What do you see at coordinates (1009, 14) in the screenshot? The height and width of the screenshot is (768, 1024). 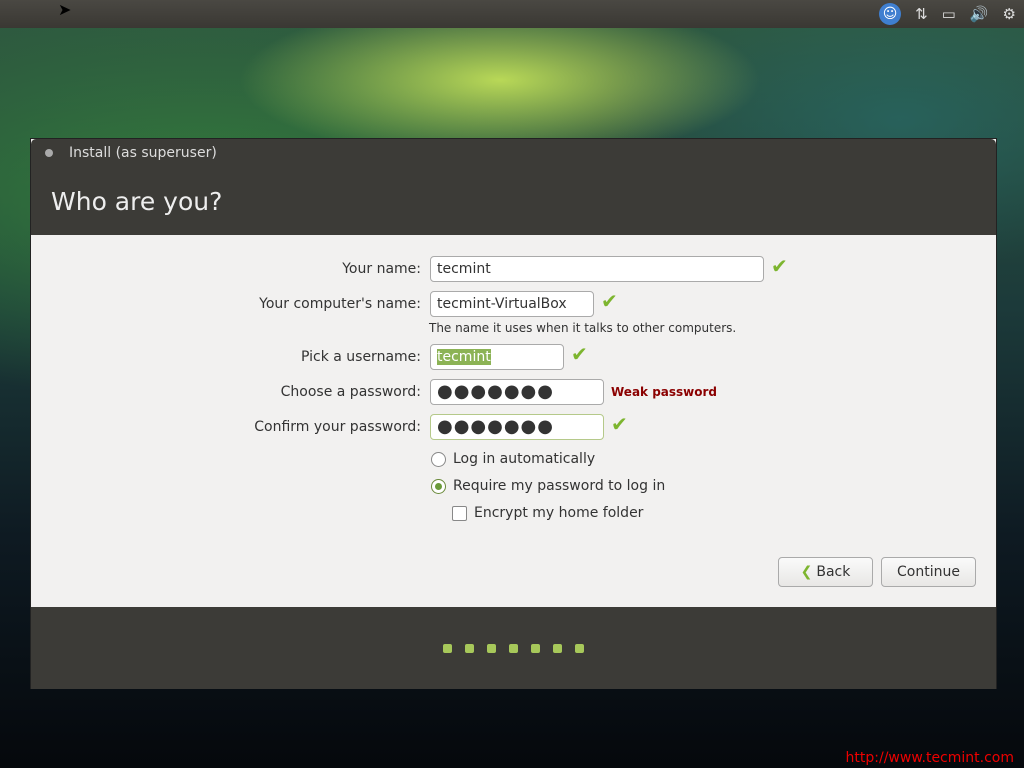 I see `gear-icon: ⚙` at bounding box center [1009, 14].